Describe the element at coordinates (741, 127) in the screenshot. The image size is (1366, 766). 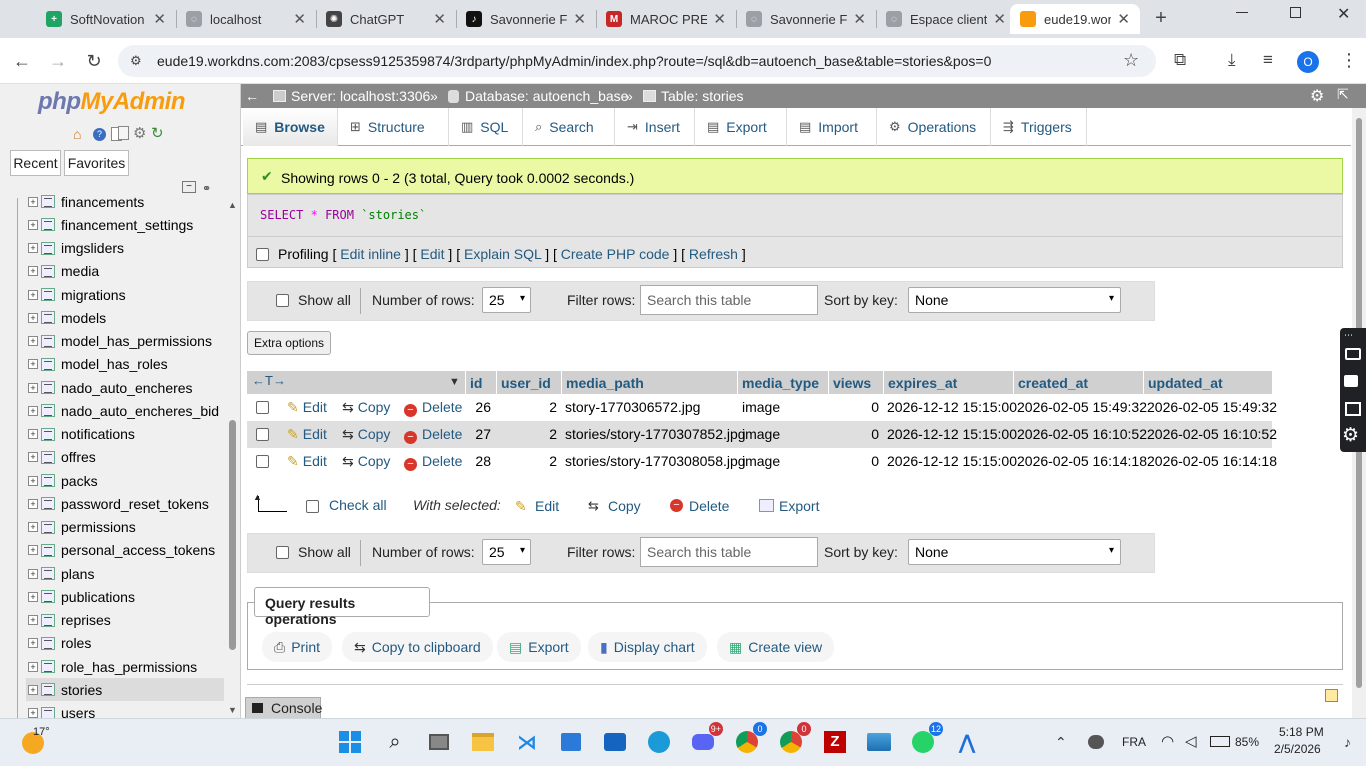
I see `tab-export: ▤ Export` at that location.